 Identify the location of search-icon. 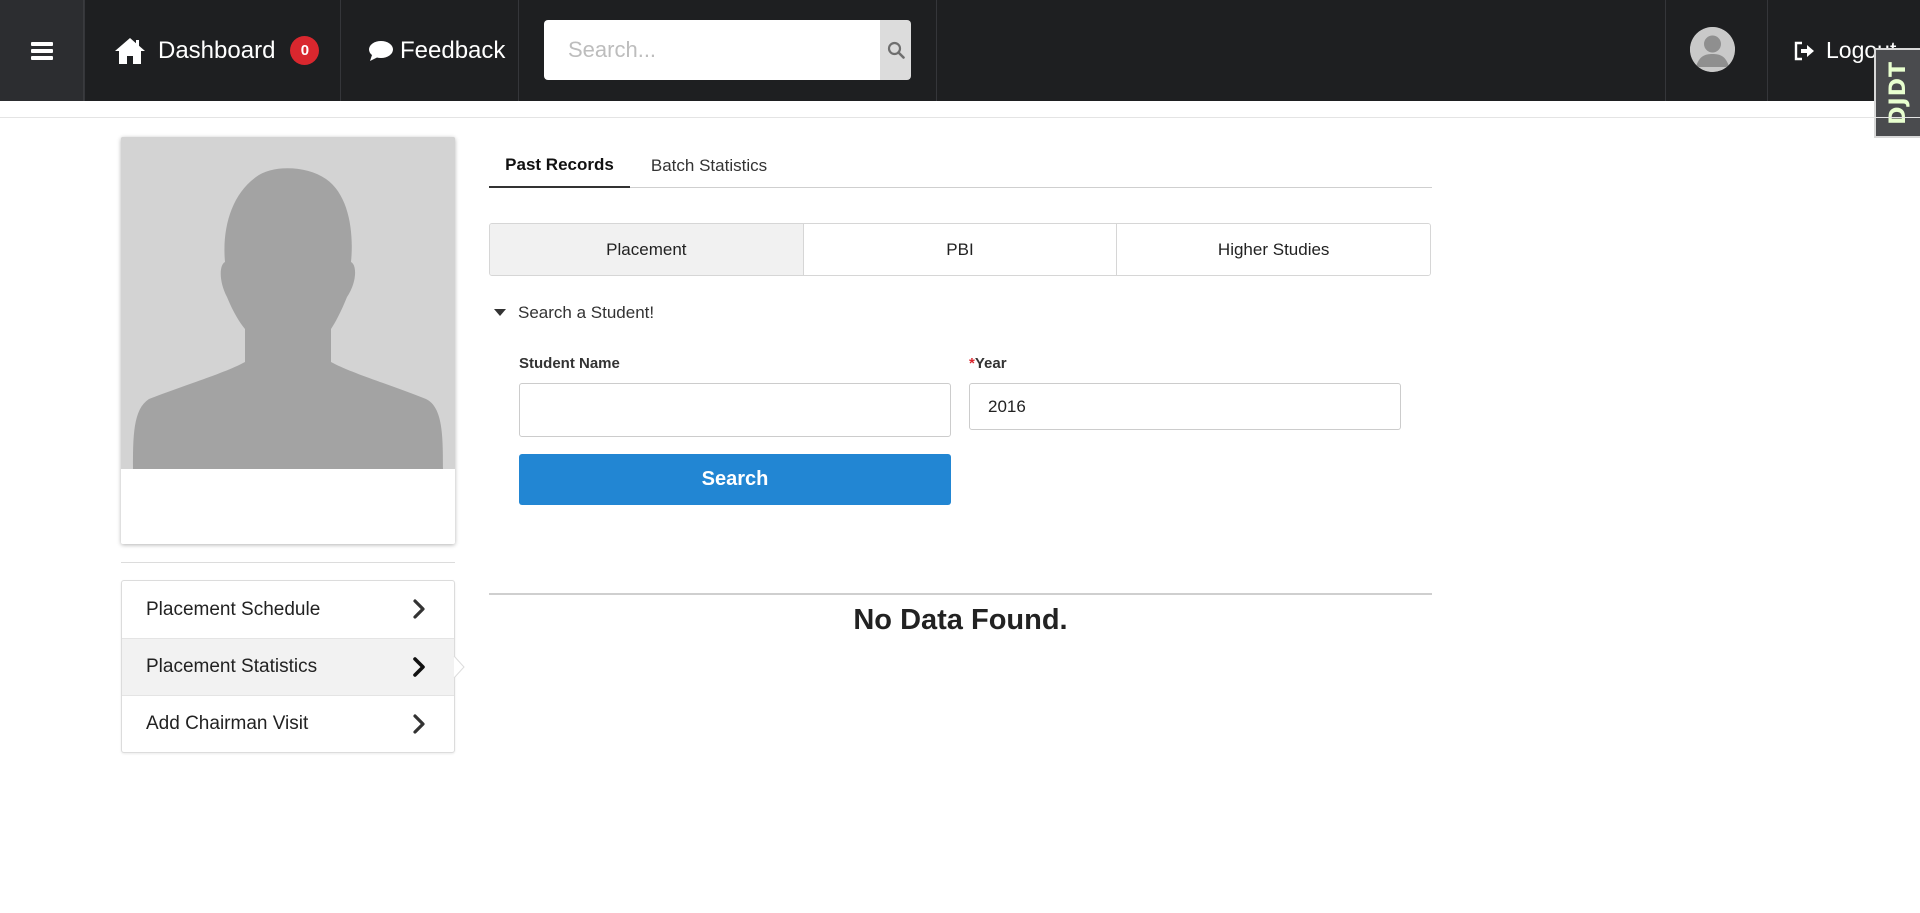
(896, 50).